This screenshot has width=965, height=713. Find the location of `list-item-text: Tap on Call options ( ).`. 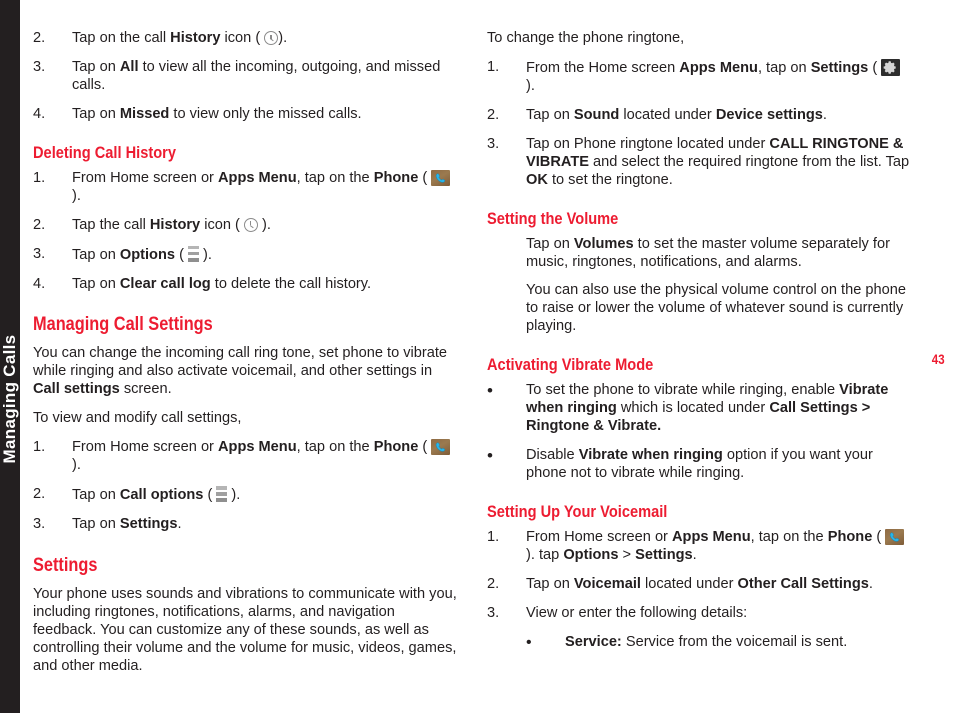

list-item-text: Tap on Call options ( ). is located at coordinates (156, 495).